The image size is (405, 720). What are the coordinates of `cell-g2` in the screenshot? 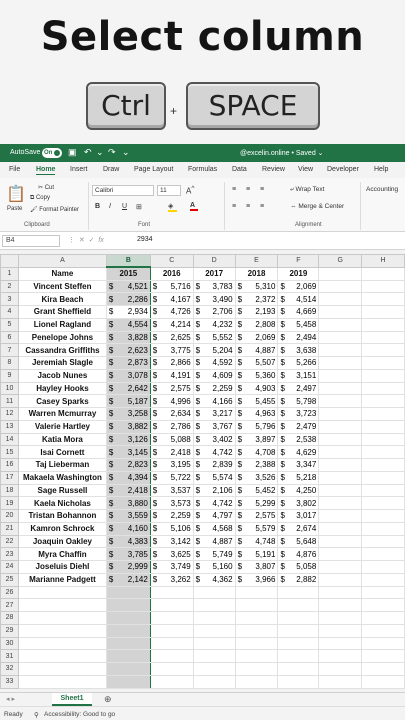 It's located at (340, 286).